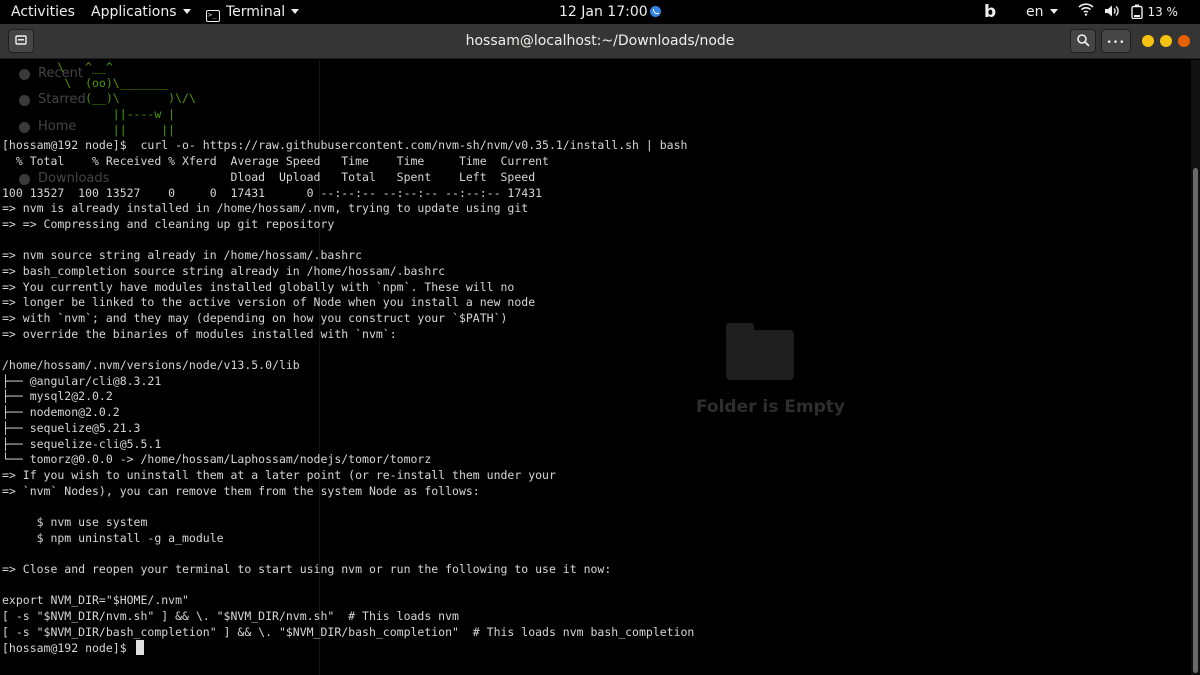  What do you see at coordinates (89, 114) in the screenshot?
I see `ascii-art-line: ||----w |` at bounding box center [89, 114].